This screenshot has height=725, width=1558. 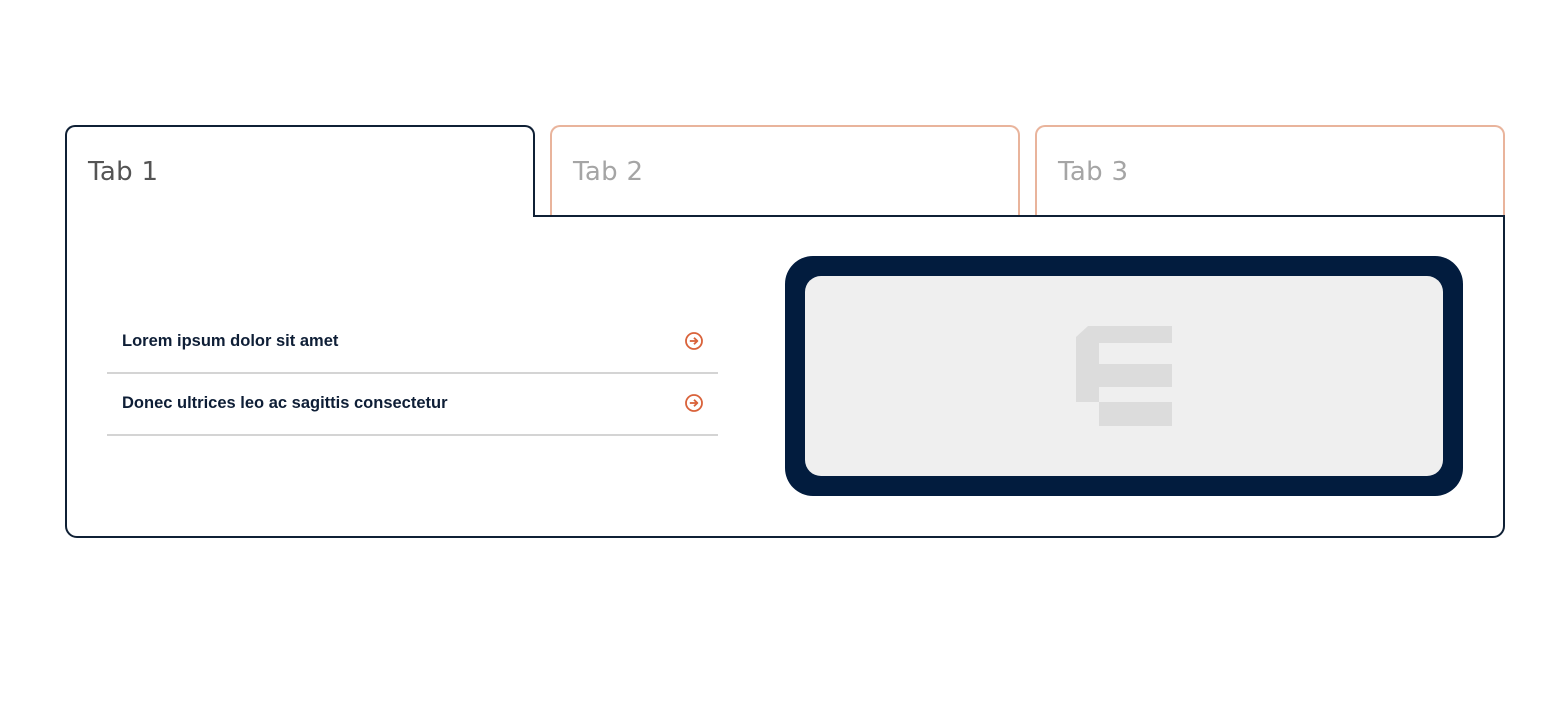 What do you see at coordinates (412, 343) in the screenshot?
I see `link-item-lorem-ipsum: Lorem ipsum dolor sit amet` at bounding box center [412, 343].